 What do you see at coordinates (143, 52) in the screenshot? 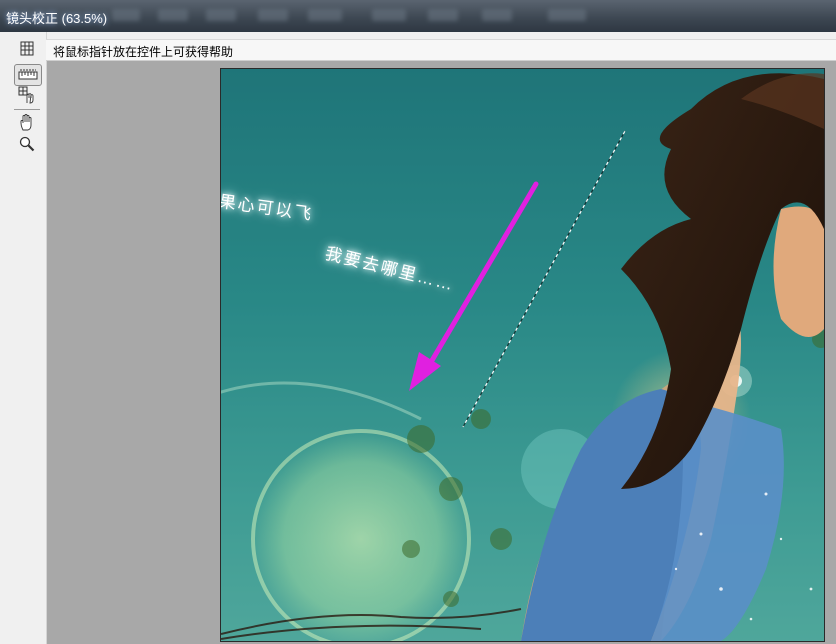
I see `help-hint-text: 将鼠标指针放在控件上可获得帮助` at bounding box center [143, 52].